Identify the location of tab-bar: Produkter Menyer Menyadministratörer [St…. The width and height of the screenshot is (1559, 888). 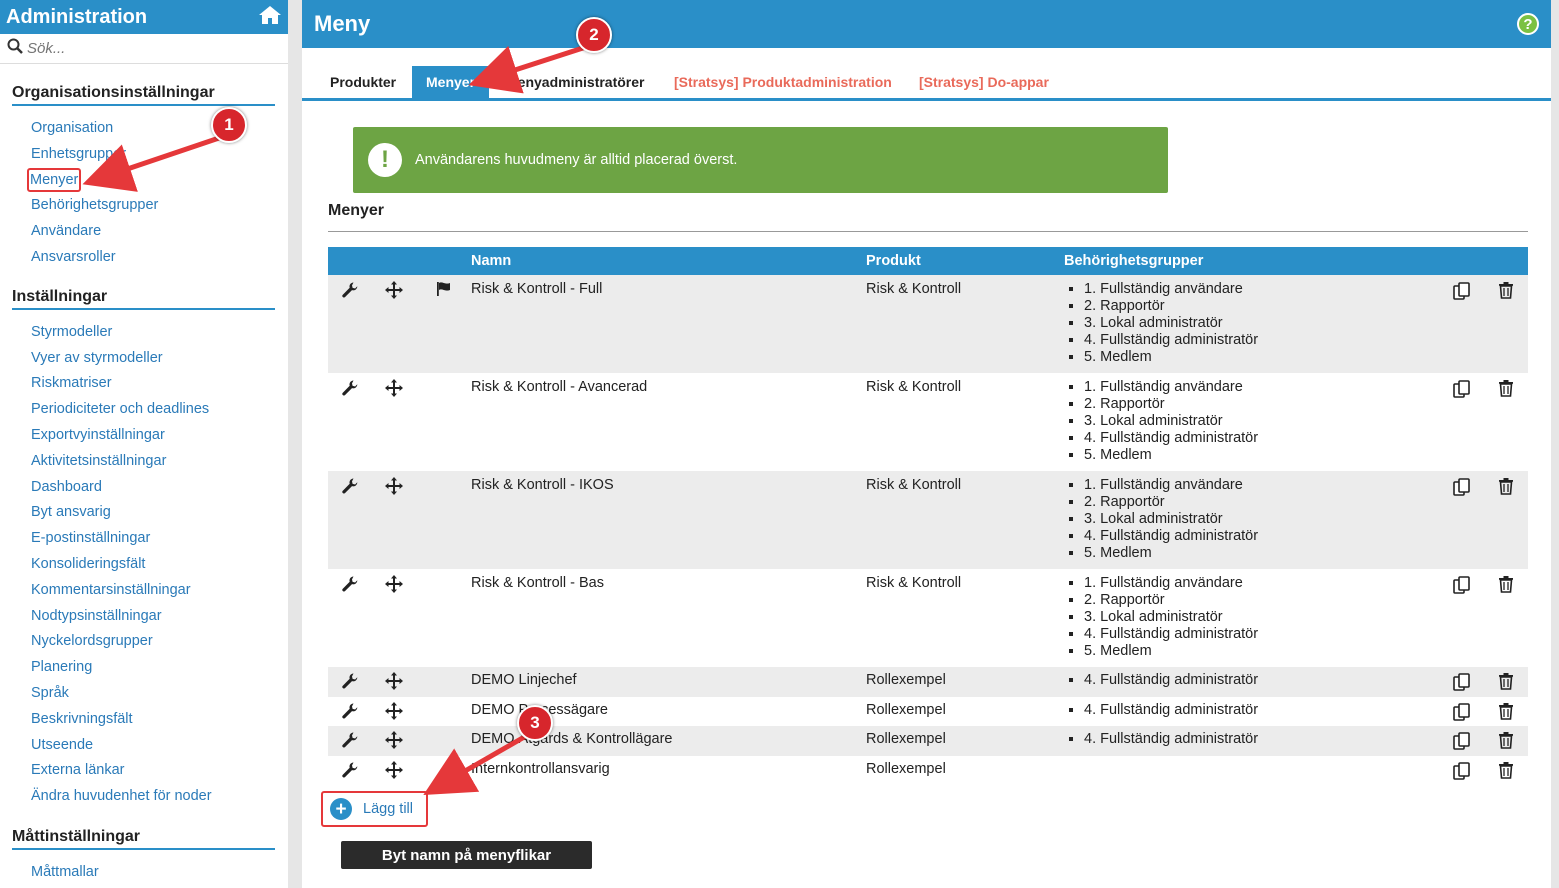
(926, 83).